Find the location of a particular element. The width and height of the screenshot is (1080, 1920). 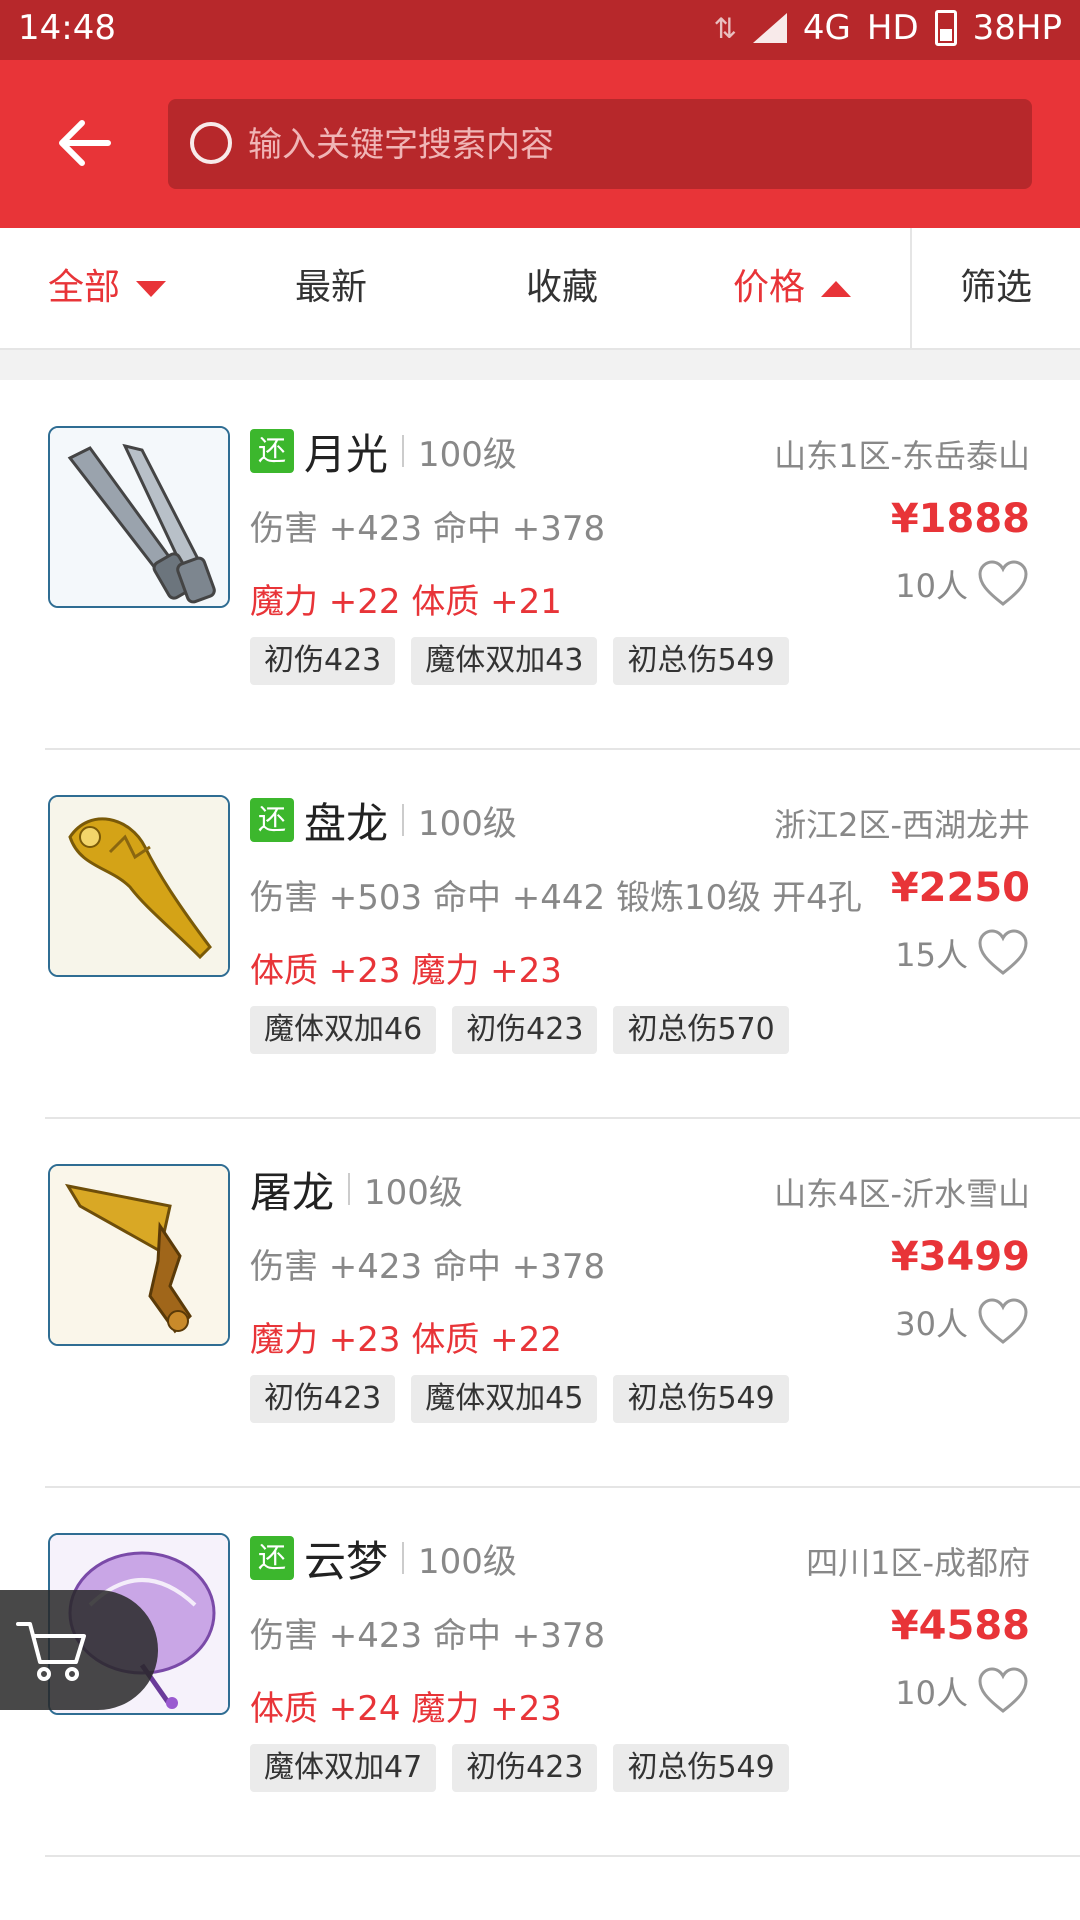

floating-cart-button is located at coordinates (79, 1650).